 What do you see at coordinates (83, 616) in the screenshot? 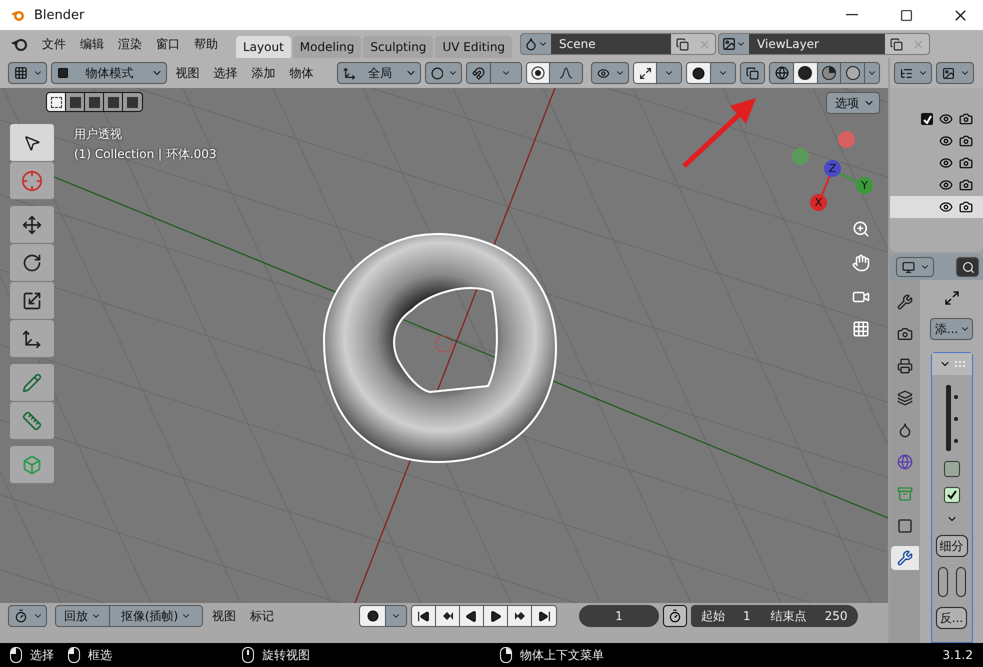
I see `playback-dropdown: 回放` at bounding box center [83, 616].